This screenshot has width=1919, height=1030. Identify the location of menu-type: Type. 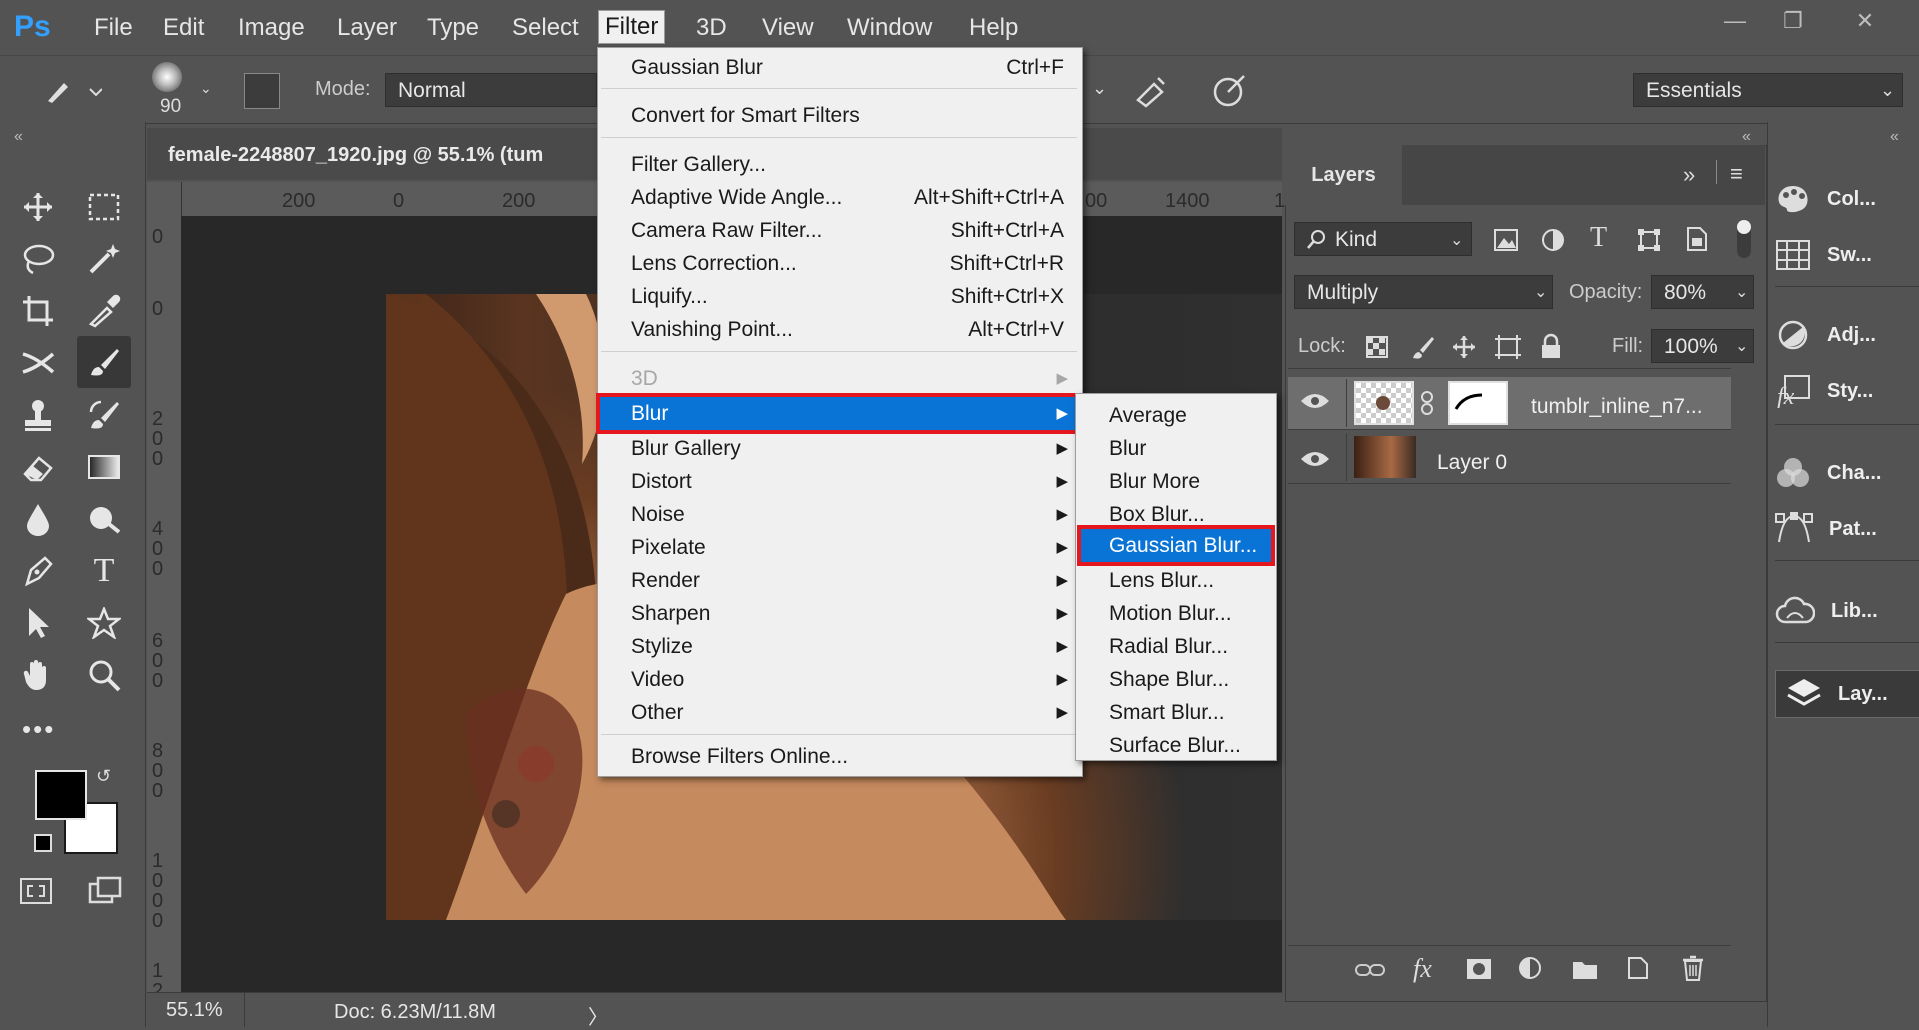
(453, 28).